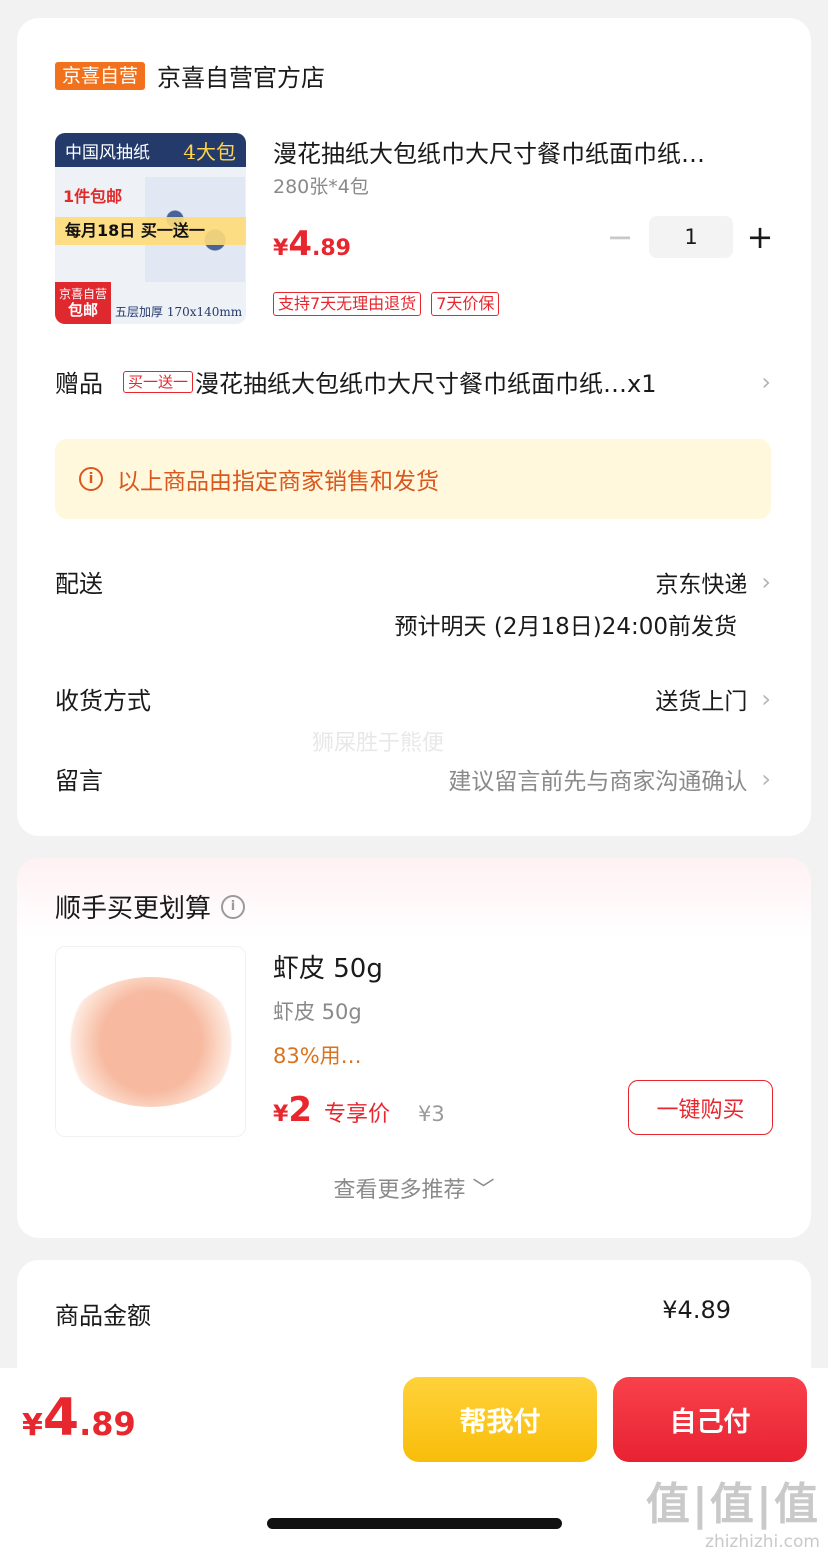 The image size is (828, 1547). I want to click on product-spec: 280张*4包, so click(321, 187).